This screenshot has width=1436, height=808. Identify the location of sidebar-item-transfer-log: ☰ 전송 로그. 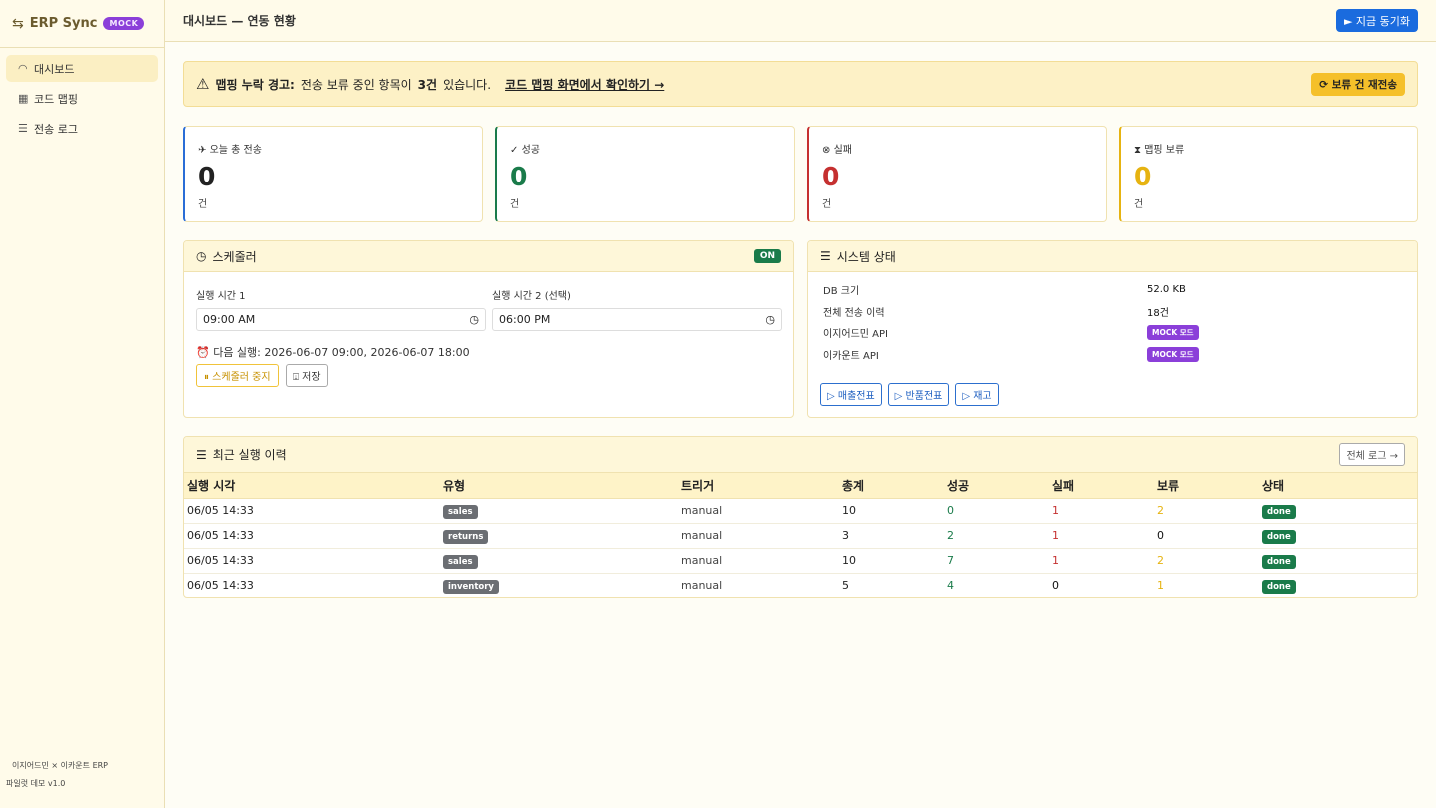
(82, 128).